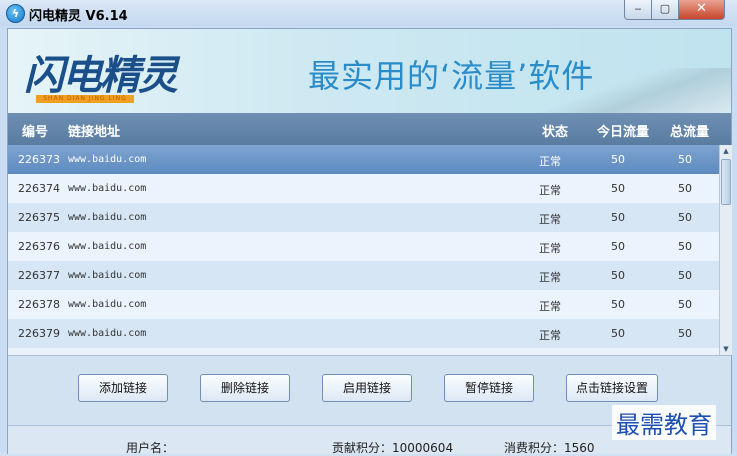 The image size is (737, 456). Describe the element at coordinates (39, 217) in the screenshot. I see `cell-id: 226375` at that location.